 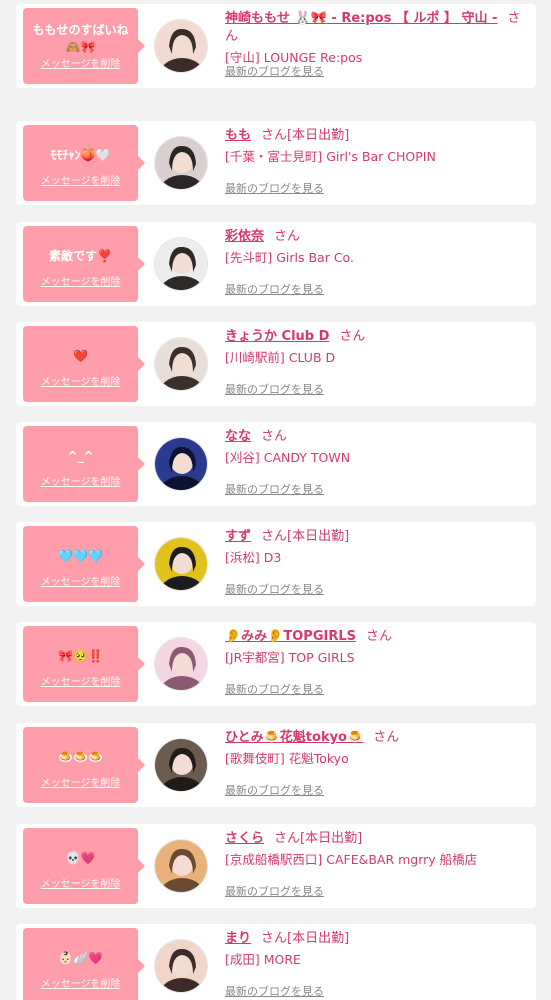 I want to click on profile-info: ひとみ🍮花魁tokyo🍮 さん [歌舞伎町] 花魁Tokyo, so click(x=376, y=748).